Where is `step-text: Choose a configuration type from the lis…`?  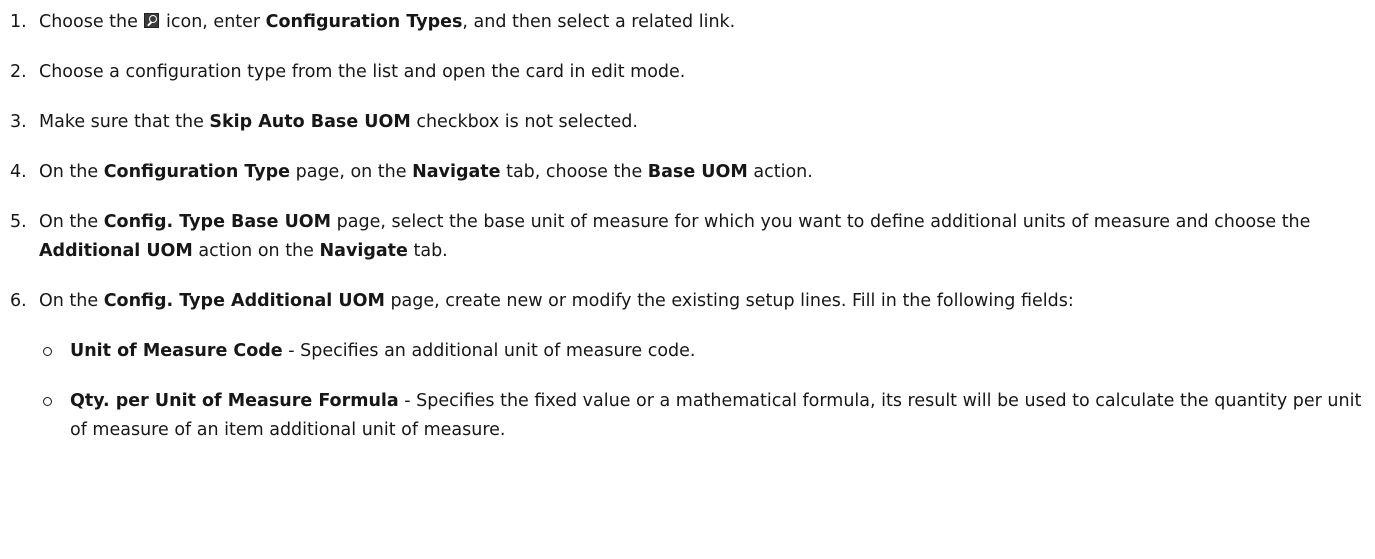 step-text: Choose a configuration type from the lis… is located at coordinates (362, 72).